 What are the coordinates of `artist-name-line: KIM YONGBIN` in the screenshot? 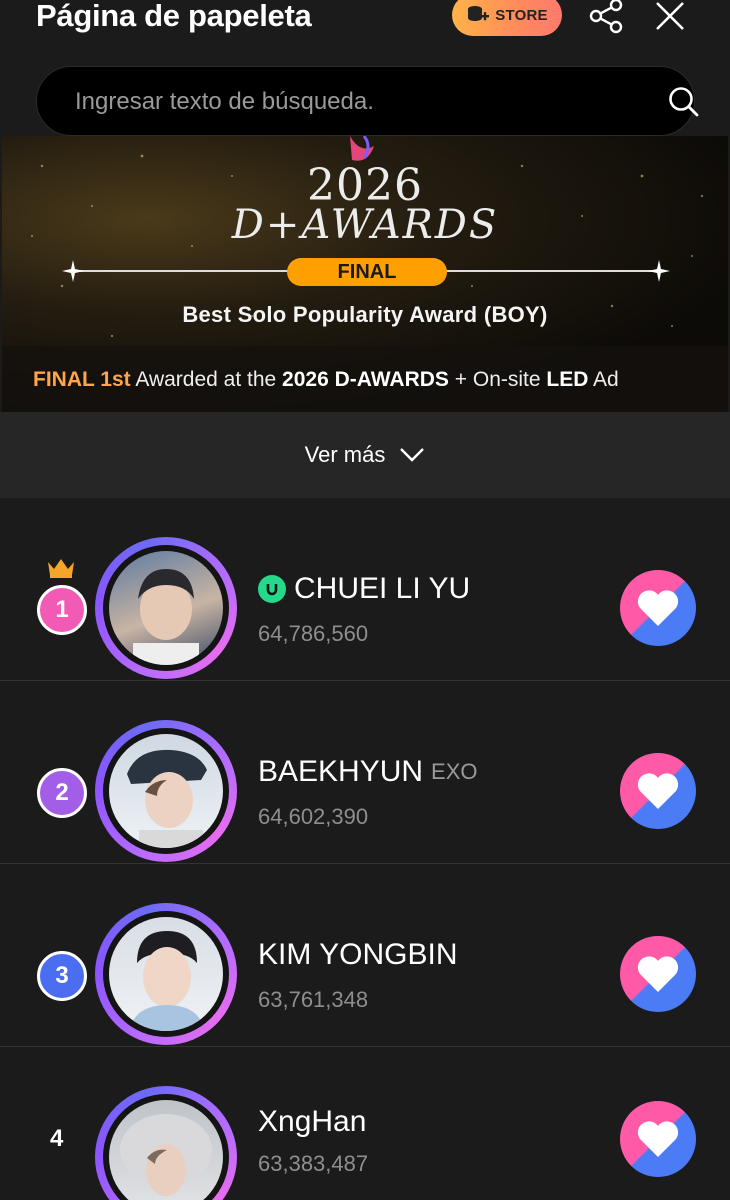 It's located at (357, 955).